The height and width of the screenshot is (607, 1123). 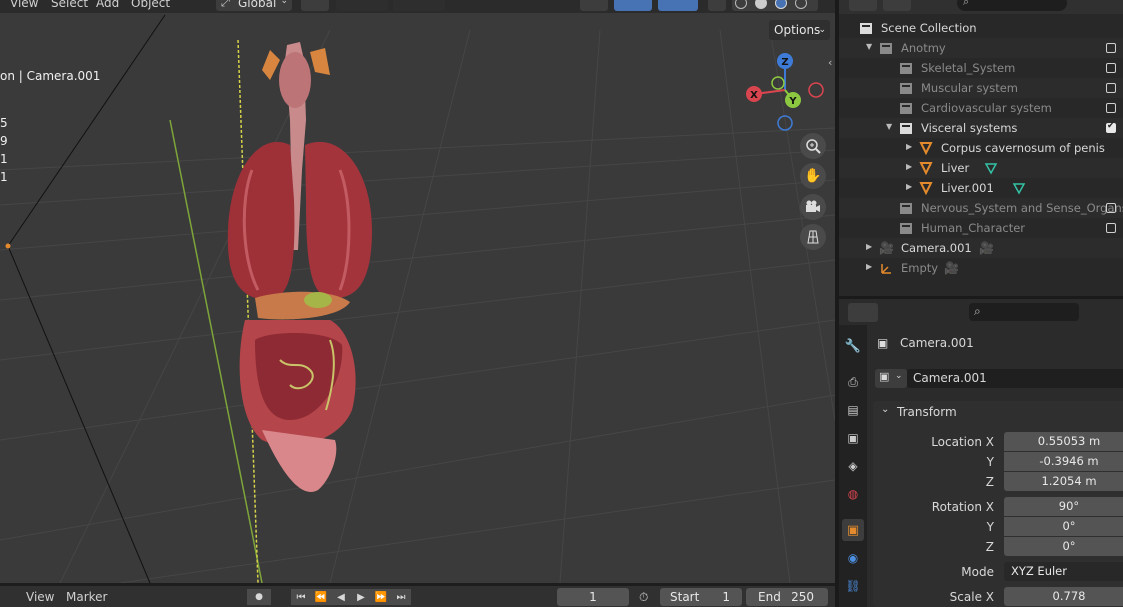 What do you see at coordinates (419, 5) in the screenshot?
I see `proportional-edit-toggle` at bounding box center [419, 5].